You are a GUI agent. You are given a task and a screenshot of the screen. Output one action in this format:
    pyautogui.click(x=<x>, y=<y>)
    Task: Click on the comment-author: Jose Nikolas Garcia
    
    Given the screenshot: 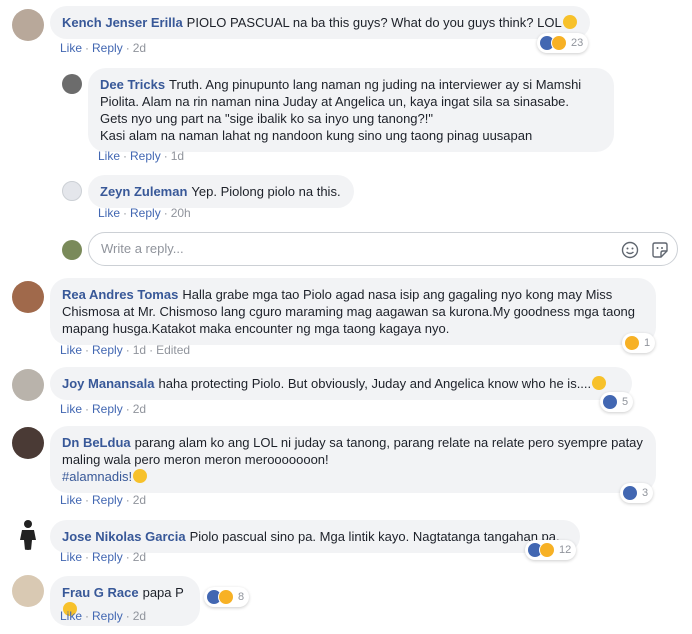 What is the action you would take?
    pyautogui.click(x=124, y=536)
    